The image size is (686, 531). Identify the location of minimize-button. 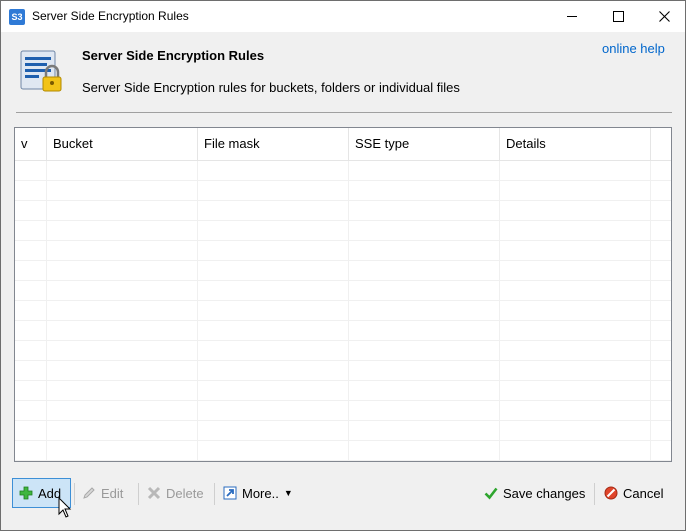
(572, 16).